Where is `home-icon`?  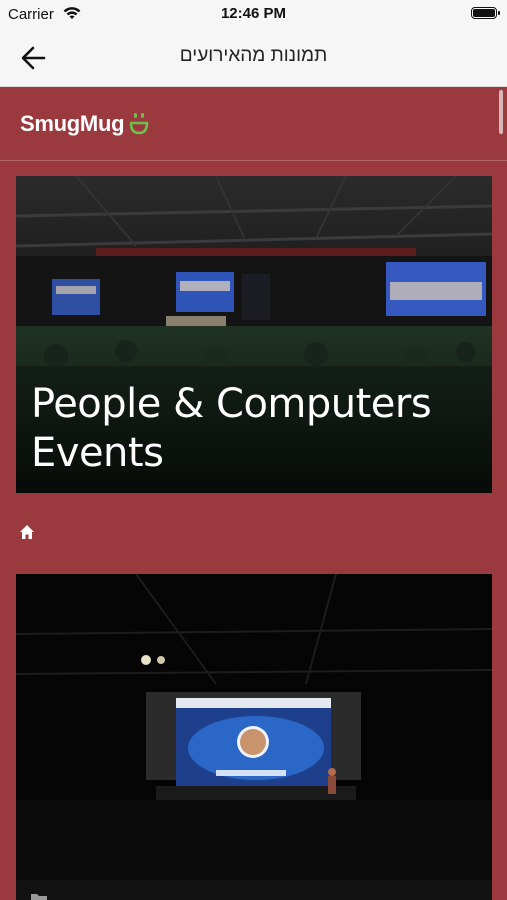
home-icon is located at coordinates (27, 532).